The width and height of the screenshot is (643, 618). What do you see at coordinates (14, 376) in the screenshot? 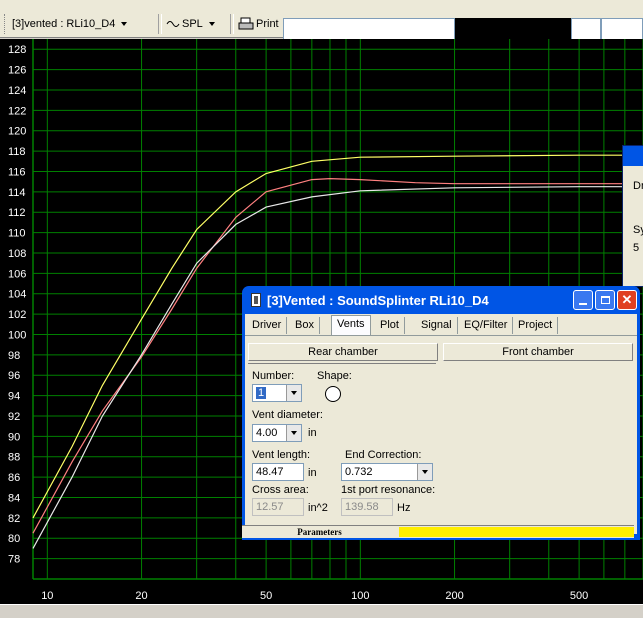
I see `y-tick-label: 96` at bounding box center [14, 376].